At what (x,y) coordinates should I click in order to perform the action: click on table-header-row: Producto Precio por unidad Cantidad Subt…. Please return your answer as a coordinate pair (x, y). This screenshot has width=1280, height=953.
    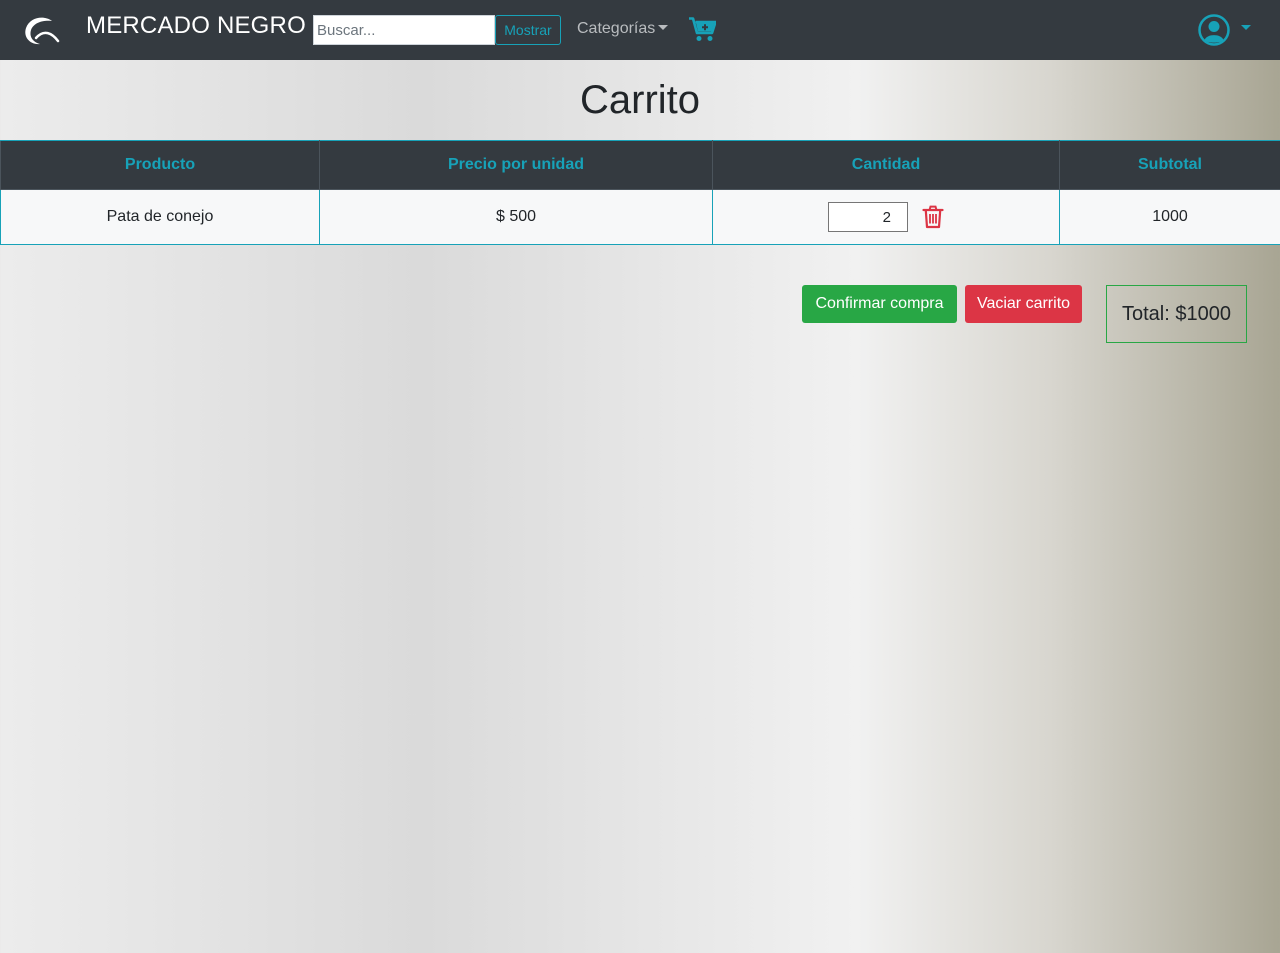
    Looking at the image, I should click on (640, 165).